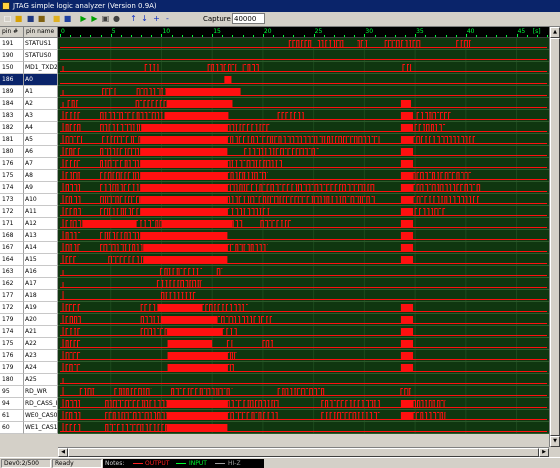 Image resolution: width=560 pixels, height=468 pixels. What do you see at coordinates (248, 18) in the screenshot?
I see `capture-length-input` at bounding box center [248, 18].